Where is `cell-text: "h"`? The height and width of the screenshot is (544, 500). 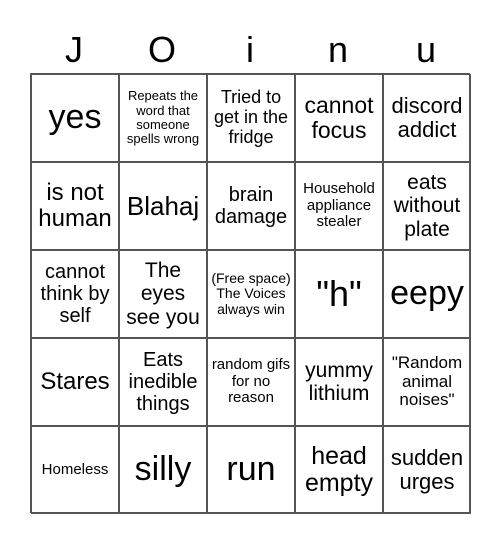
cell-text: "h" is located at coordinates (339, 294).